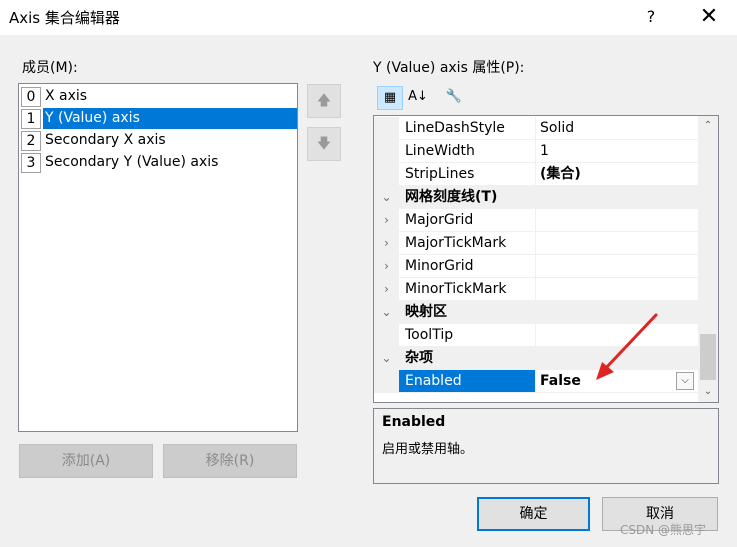 The image size is (737, 547). What do you see at coordinates (467, 266) in the screenshot?
I see `property-name: MinorGrid` at bounding box center [467, 266].